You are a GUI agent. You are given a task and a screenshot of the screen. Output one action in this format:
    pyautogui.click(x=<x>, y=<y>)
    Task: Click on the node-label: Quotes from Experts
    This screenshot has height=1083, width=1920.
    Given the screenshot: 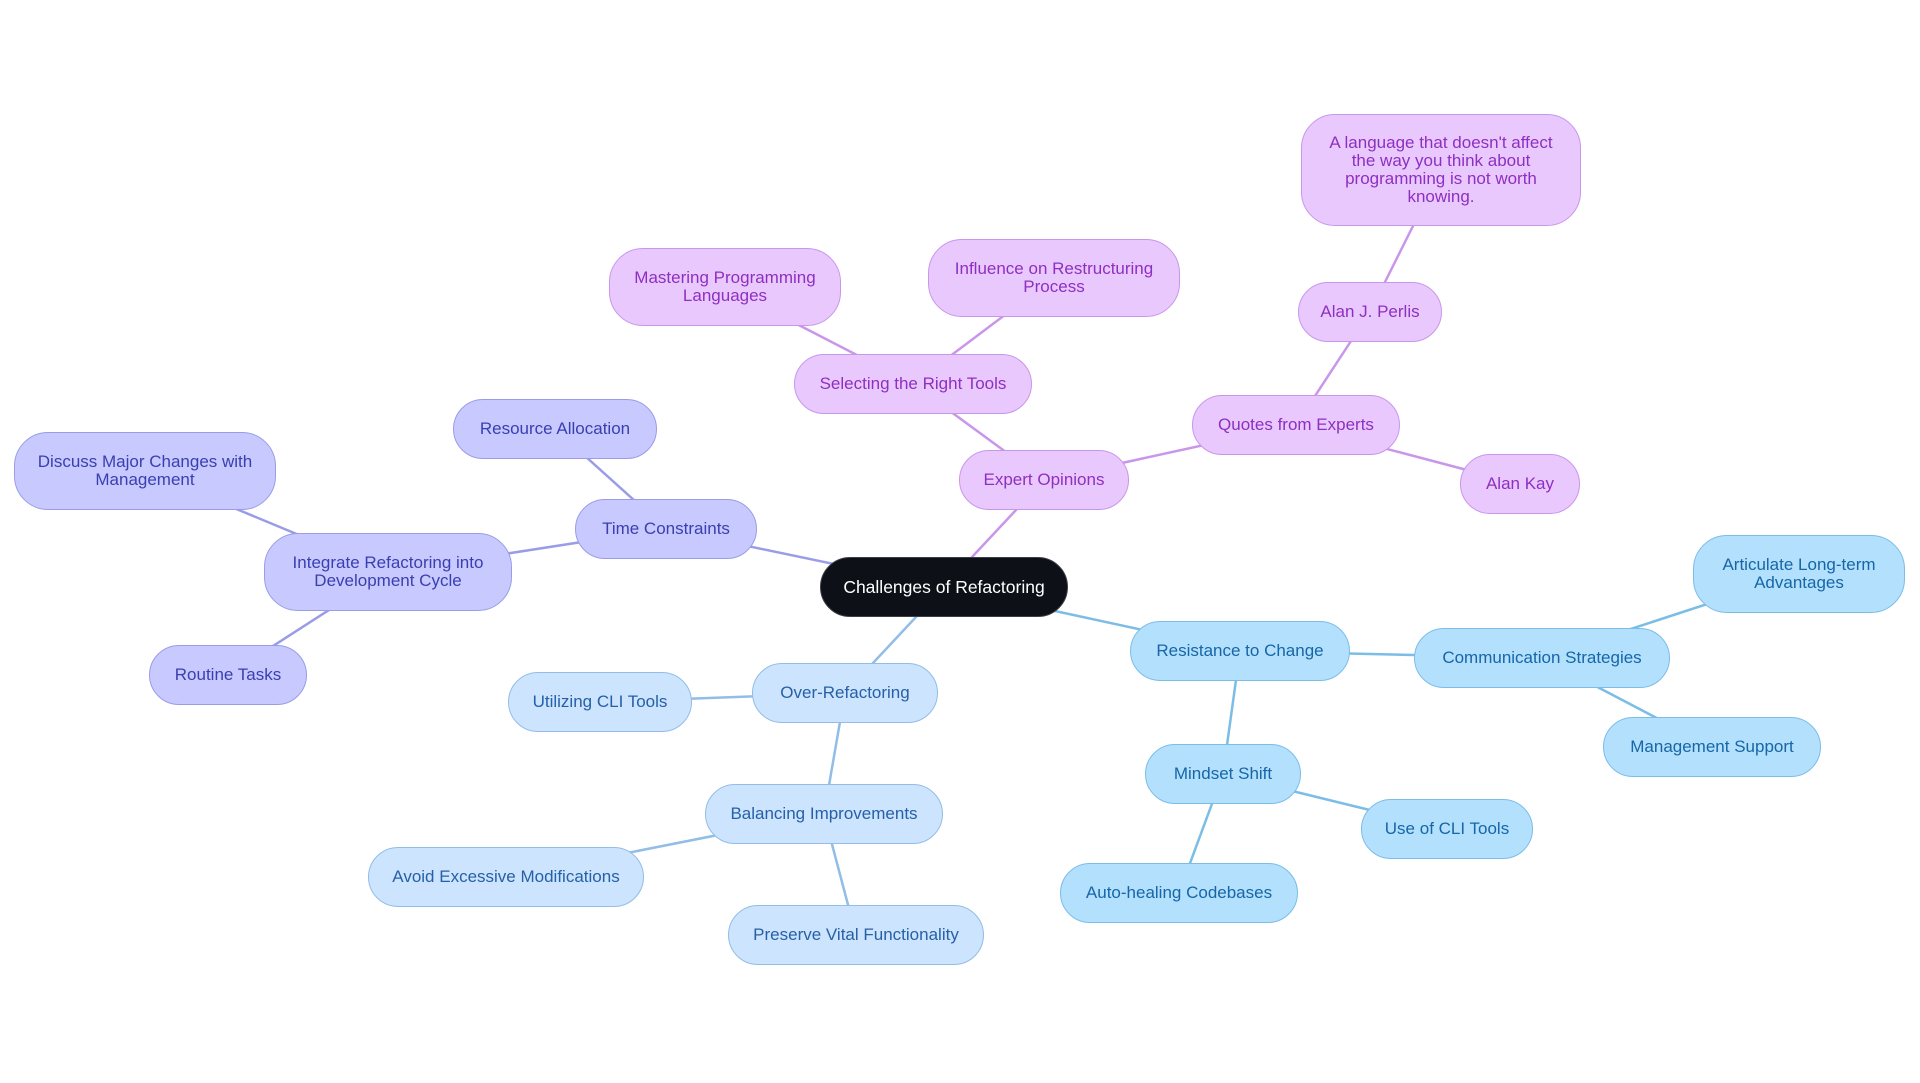 What is the action you would take?
    pyautogui.click(x=1296, y=424)
    